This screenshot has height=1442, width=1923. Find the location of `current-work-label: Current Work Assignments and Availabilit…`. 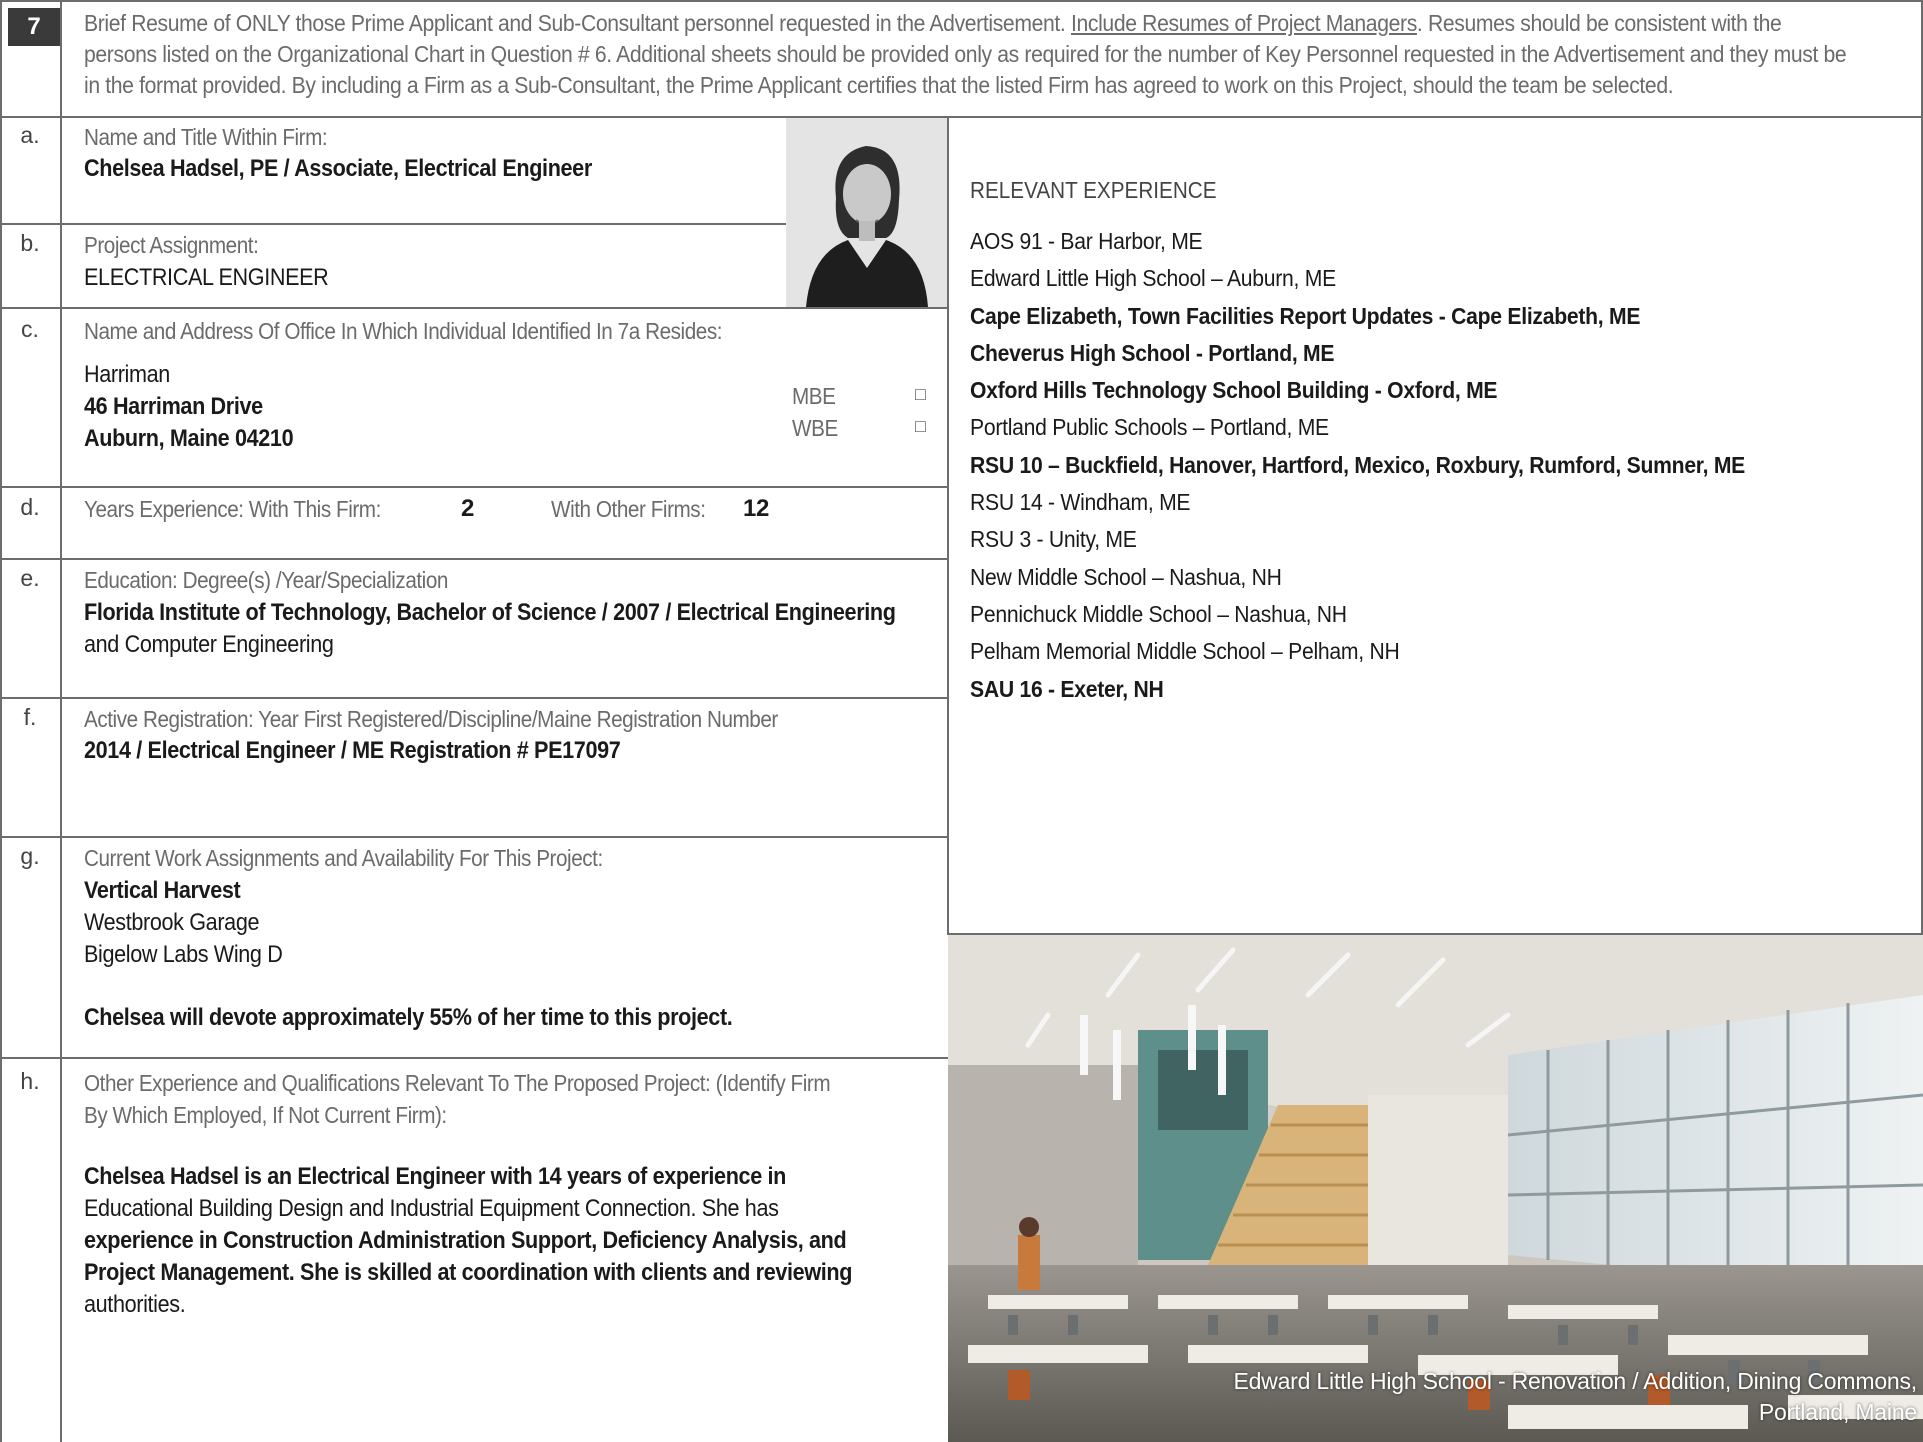

current-work-label: Current Work Assignments and Availabilit… is located at coordinates (343, 858).